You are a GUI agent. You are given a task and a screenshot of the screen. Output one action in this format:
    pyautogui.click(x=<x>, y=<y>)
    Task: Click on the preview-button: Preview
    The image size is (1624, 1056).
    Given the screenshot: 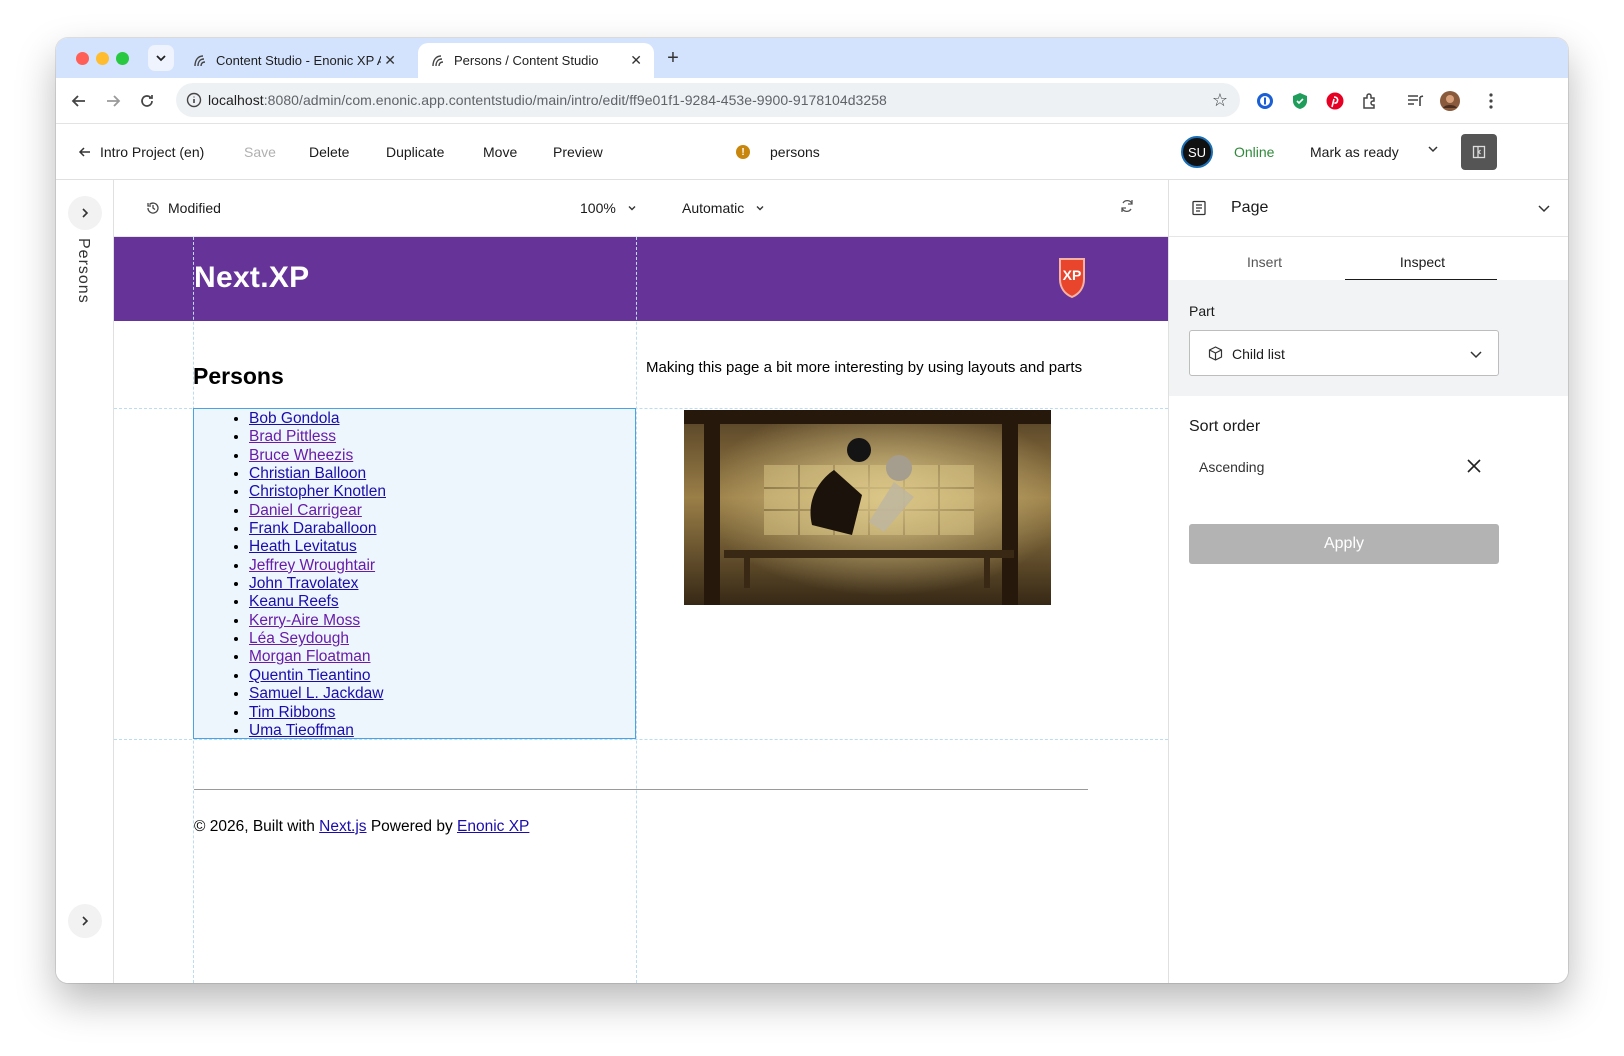 What is the action you would take?
    pyautogui.click(x=578, y=152)
    